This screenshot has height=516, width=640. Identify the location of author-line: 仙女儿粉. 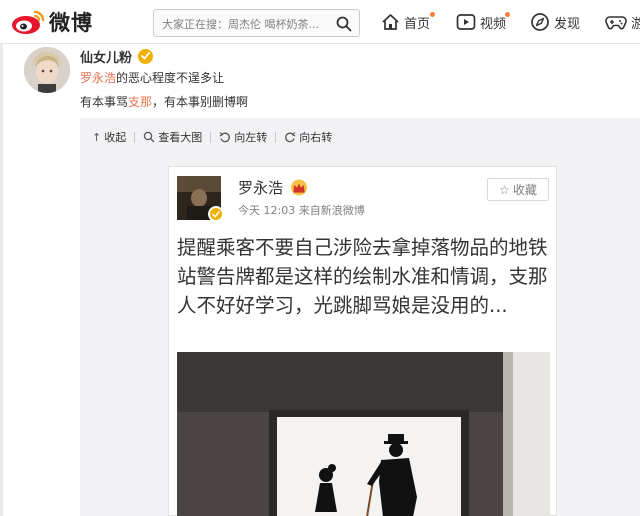
(117, 56).